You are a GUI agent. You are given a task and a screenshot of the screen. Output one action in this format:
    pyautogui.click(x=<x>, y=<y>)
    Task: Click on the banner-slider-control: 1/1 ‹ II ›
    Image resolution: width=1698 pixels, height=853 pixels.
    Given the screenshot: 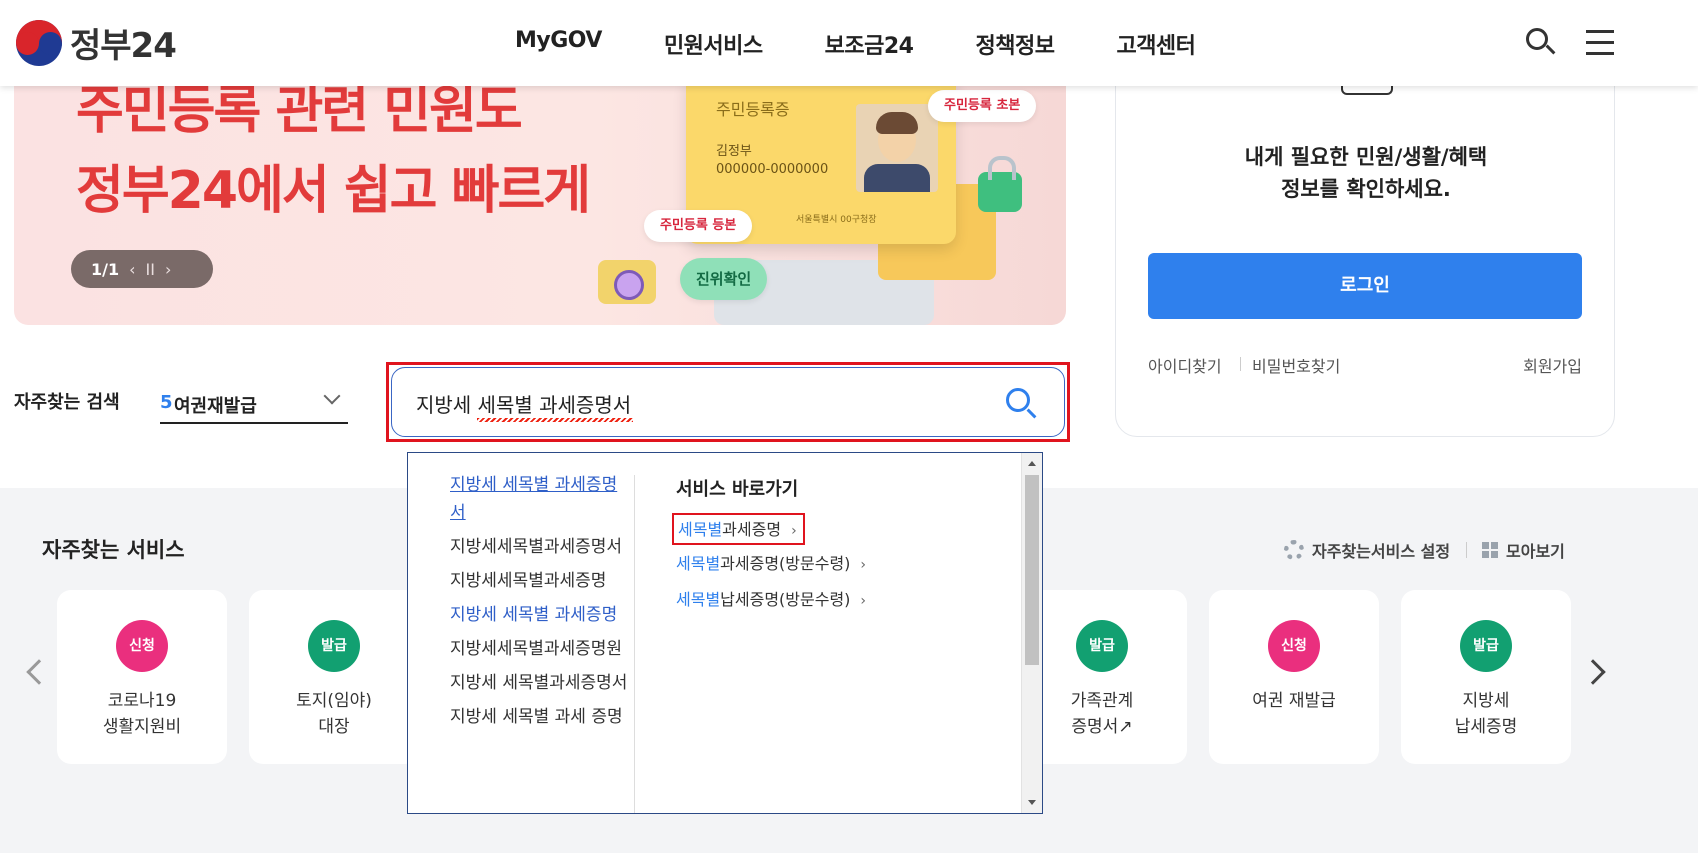 What is the action you would take?
    pyautogui.click(x=142, y=269)
    